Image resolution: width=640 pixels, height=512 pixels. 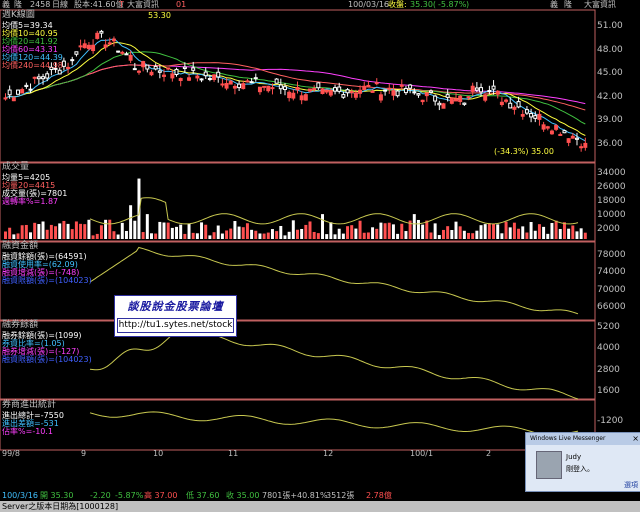 What do you see at coordinates (70, 359) in the screenshot?
I see `legend-value: =(104023)` at bounding box center [70, 359].